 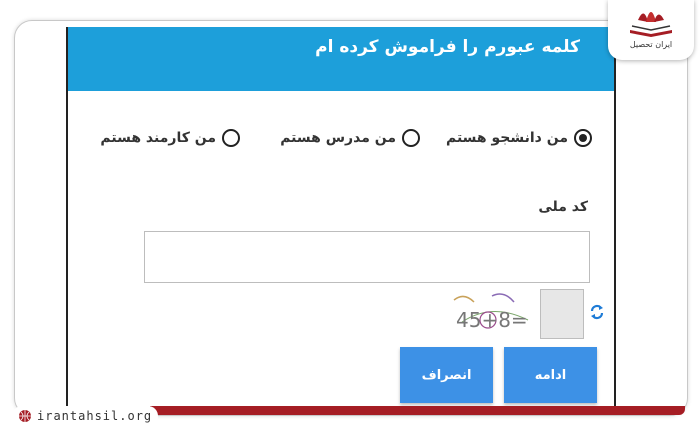 What do you see at coordinates (338, 138) in the screenshot?
I see `radio-teacher-label: من مدرس هستم` at bounding box center [338, 138].